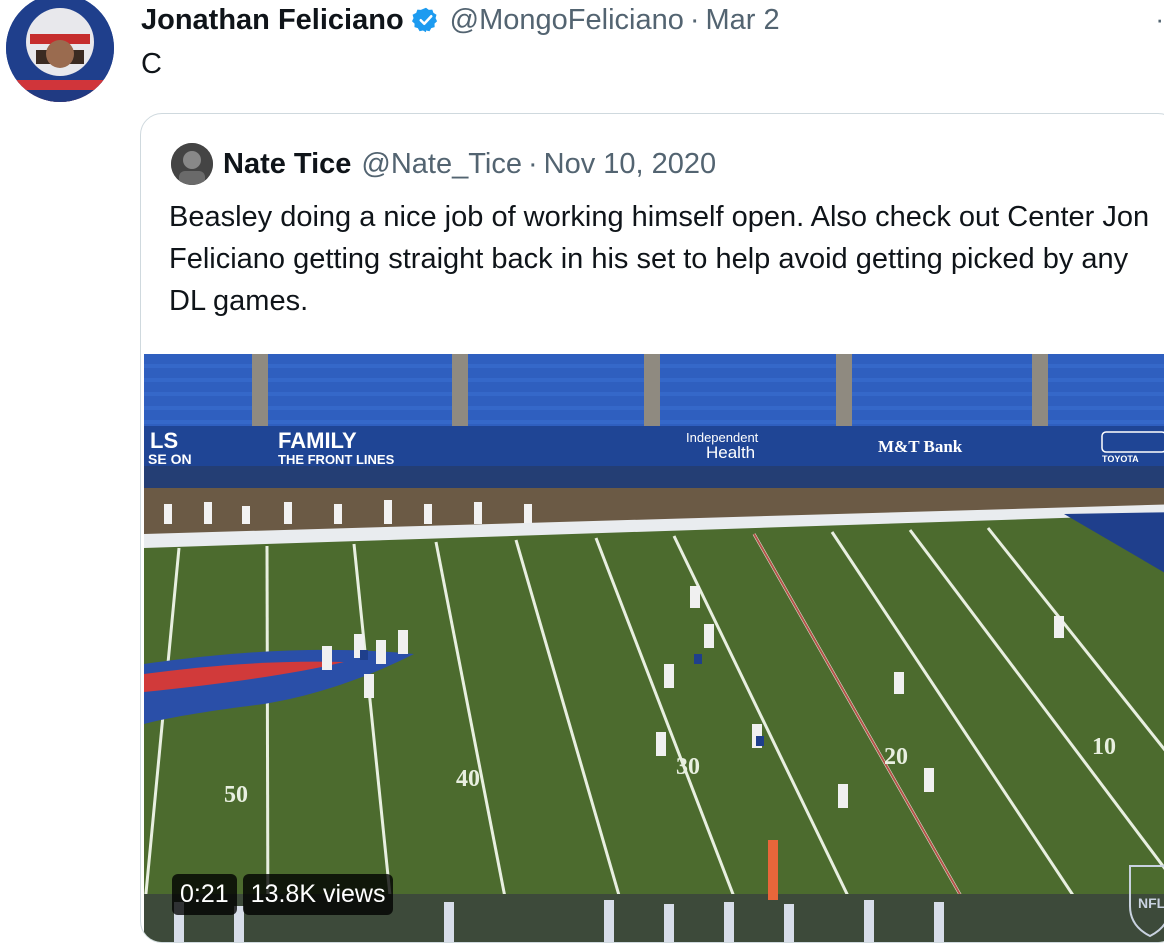  Describe the element at coordinates (688, 767) in the screenshot. I see `yard-number-30: 30` at that location.